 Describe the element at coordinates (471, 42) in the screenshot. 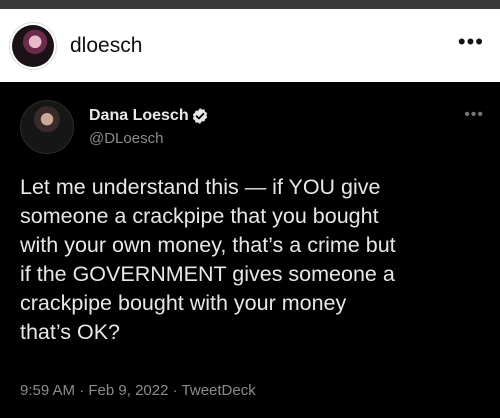

I see `more-icon: •••` at that location.